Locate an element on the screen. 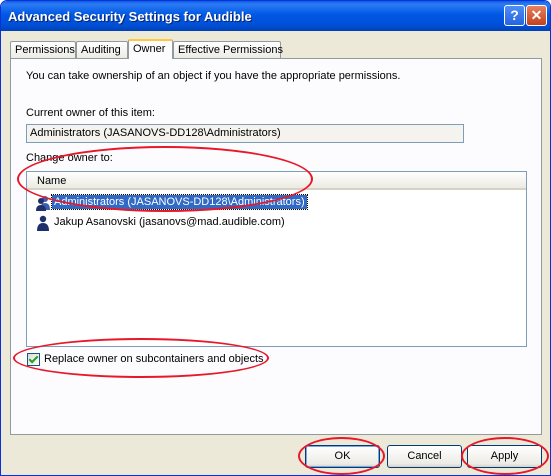  tab-auditing: Auditing is located at coordinates (102, 49).